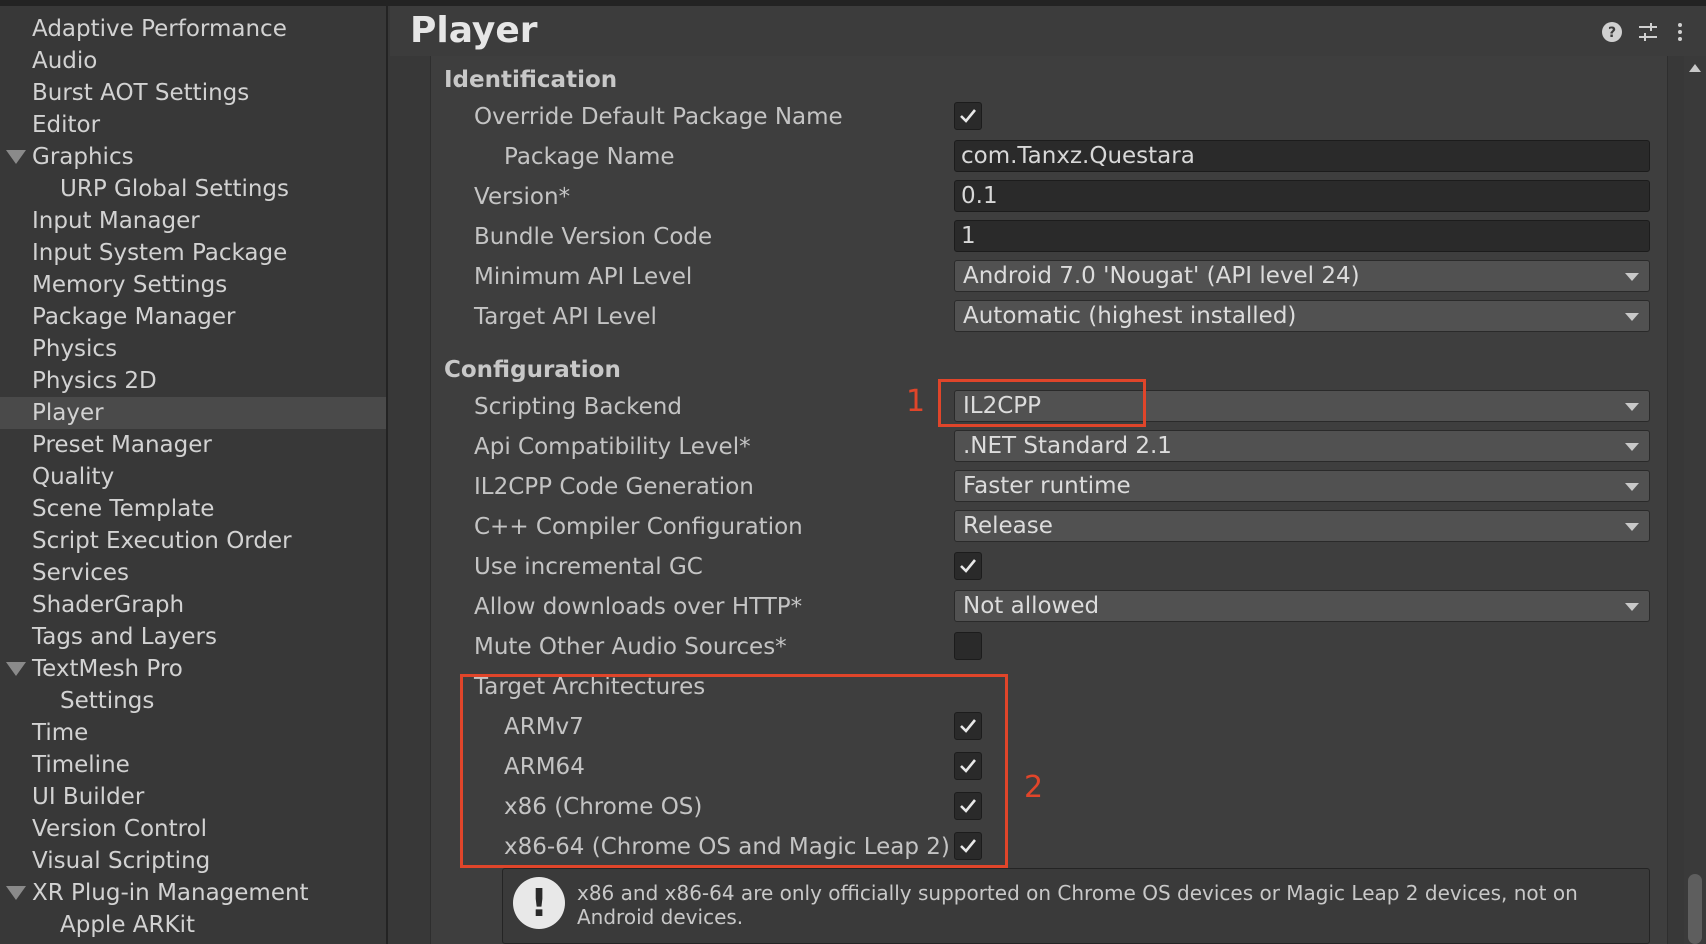 The width and height of the screenshot is (1706, 944). Describe the element at coordinates (1048, 31) in the screenshot. I see `inspector-header: Player ?` at that location.